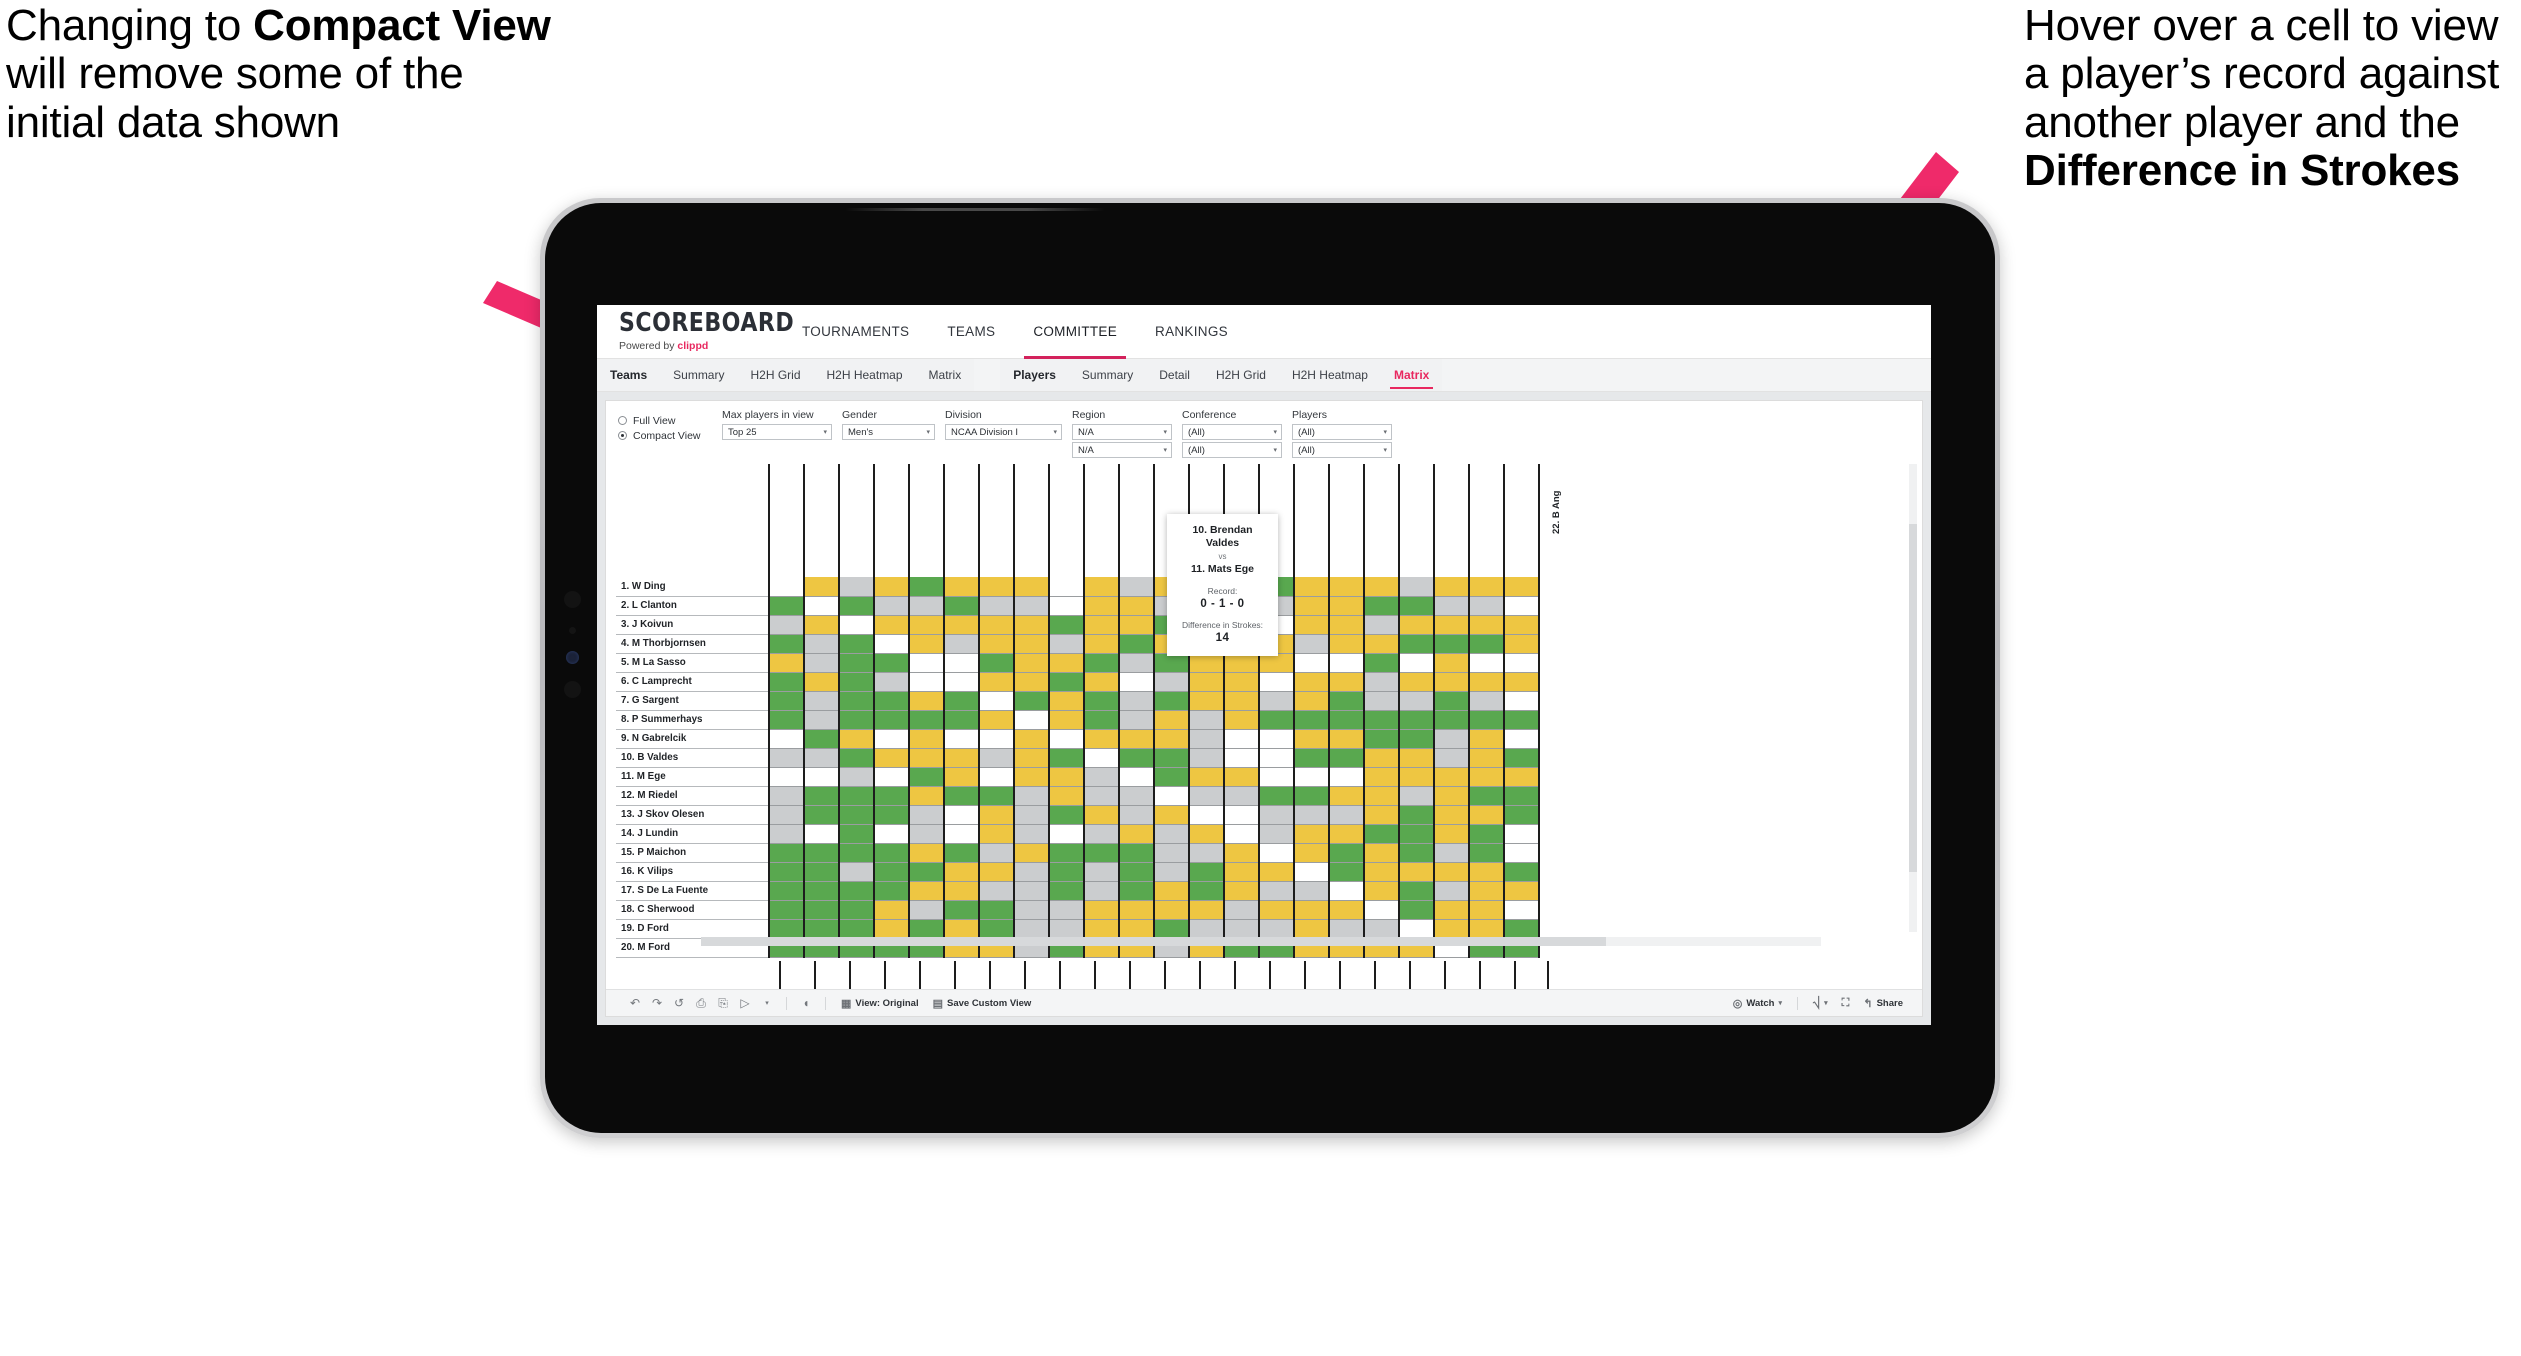 The image size is (2521, 1356). What do you see at coordinates (692, 758) in the screenshot?
I see `matrix-row-label: 10. B Valdes` at bounding box center [692, 758].